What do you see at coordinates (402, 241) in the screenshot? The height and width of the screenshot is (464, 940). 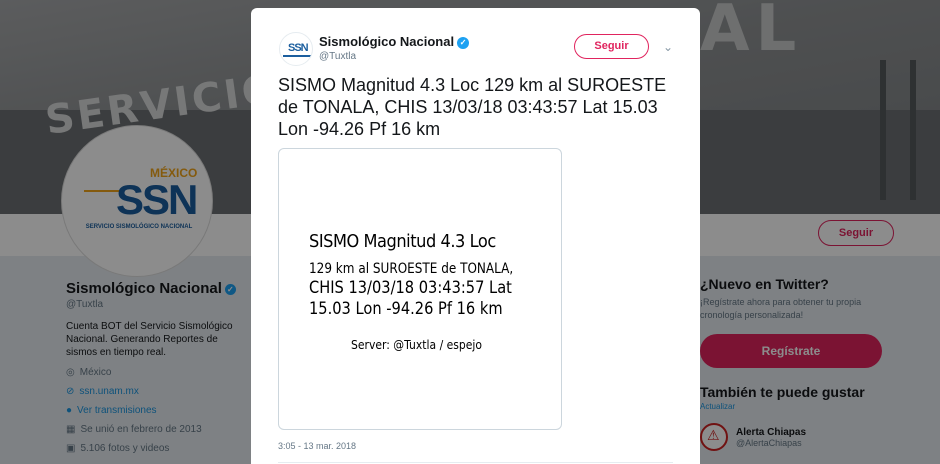 I see `media-title: SISMO Magnitud 4.3 Loc` at bounding box center [402, 241].